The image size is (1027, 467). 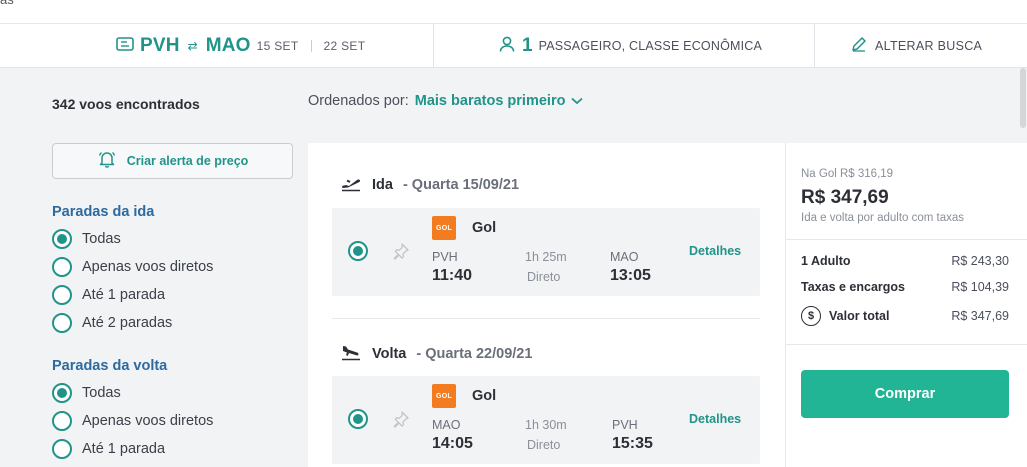 What do you see at coordinates (1023, 98) in the screenshot?
I see `scrollbar-thumb` at bounding box center [1023, 98].